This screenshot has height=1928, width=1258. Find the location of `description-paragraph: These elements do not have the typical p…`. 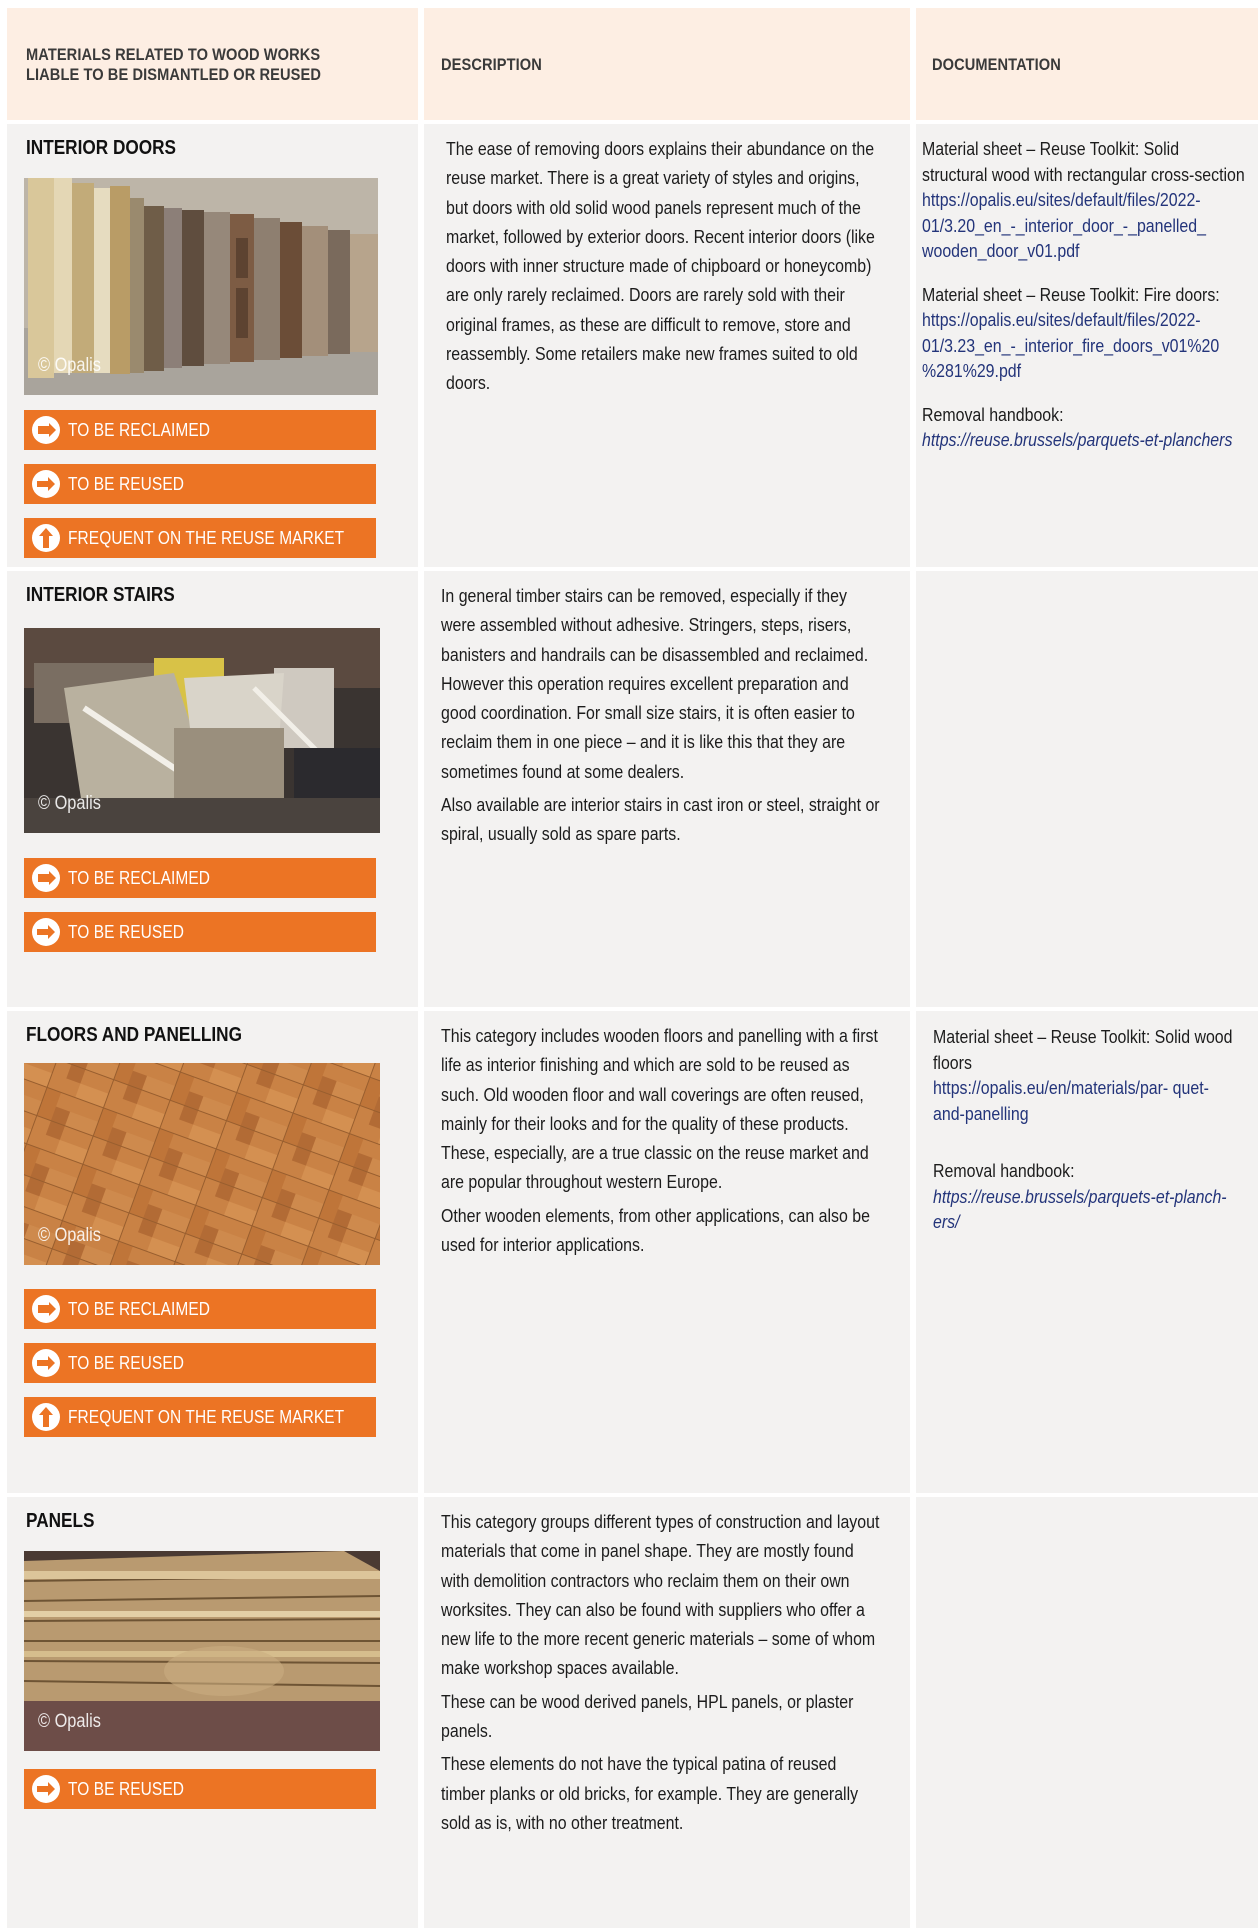

description-paragraph: These elements do not have the typical p… is located at coordinates (650, 1793).